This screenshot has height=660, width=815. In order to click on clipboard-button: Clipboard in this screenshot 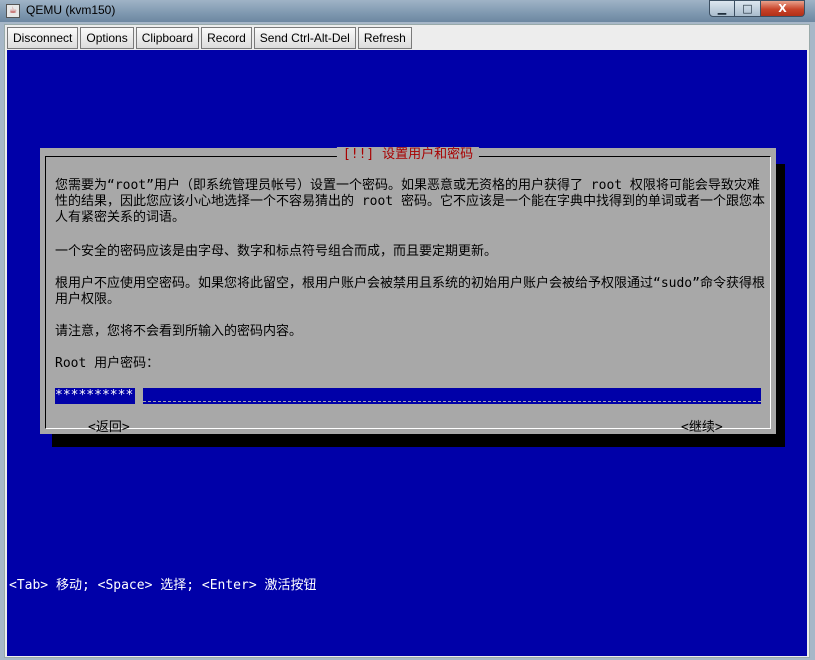, I will do `click(167, 38)`.